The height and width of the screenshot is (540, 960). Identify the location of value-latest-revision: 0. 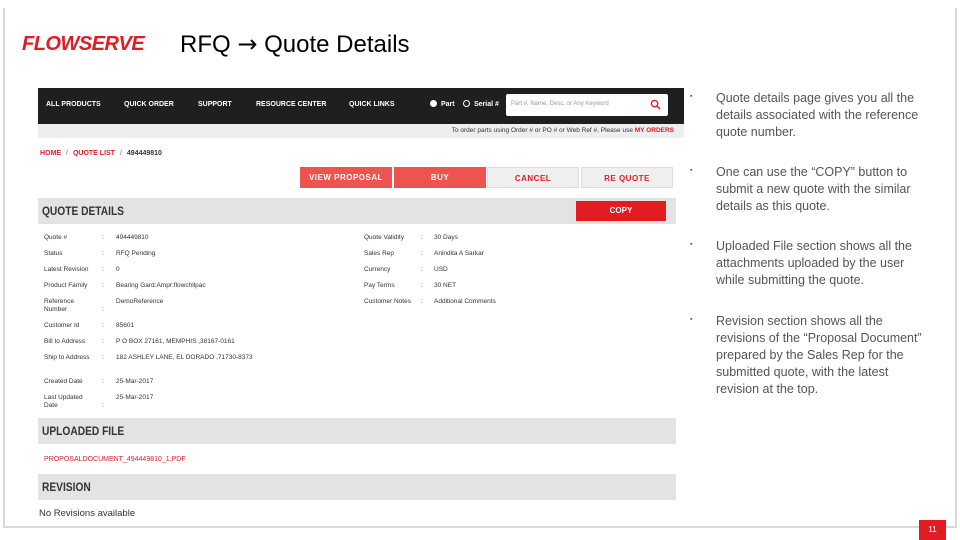
(118, 269).